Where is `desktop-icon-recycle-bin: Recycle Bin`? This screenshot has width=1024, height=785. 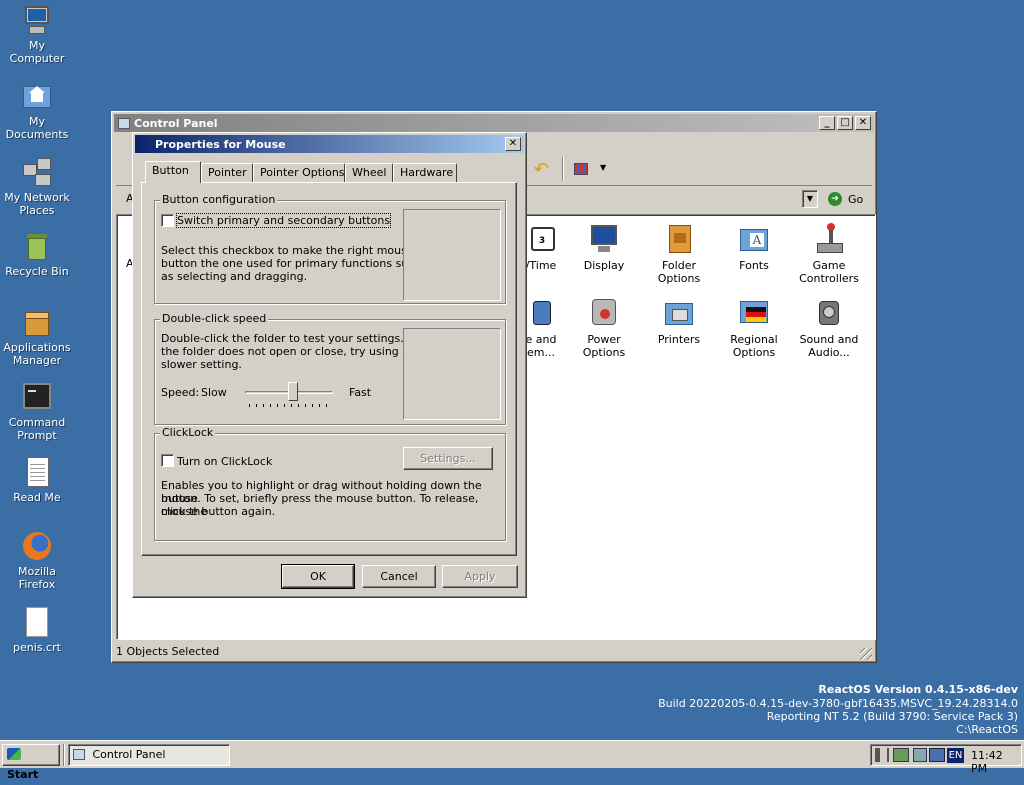 desktop-icon-recycle-bin: Recycle Bin is located at coordinates (37, 254).